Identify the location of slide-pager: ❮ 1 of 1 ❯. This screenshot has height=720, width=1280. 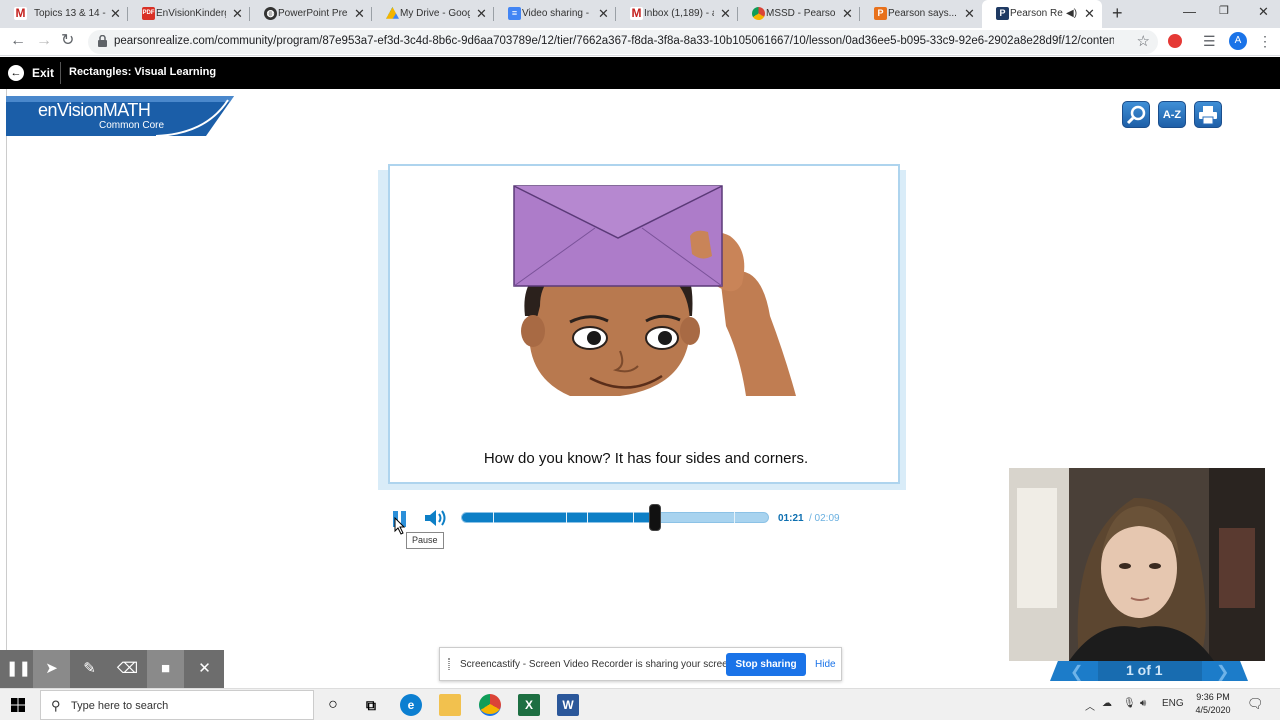
(1149, 671).